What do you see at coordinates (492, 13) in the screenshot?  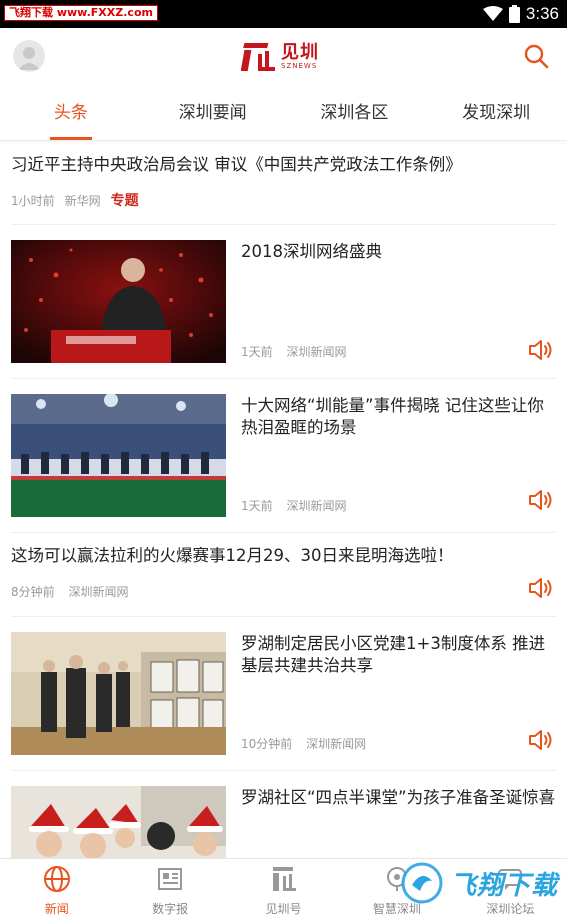 I see `wifi-icon` at bounding box center [492, 13].